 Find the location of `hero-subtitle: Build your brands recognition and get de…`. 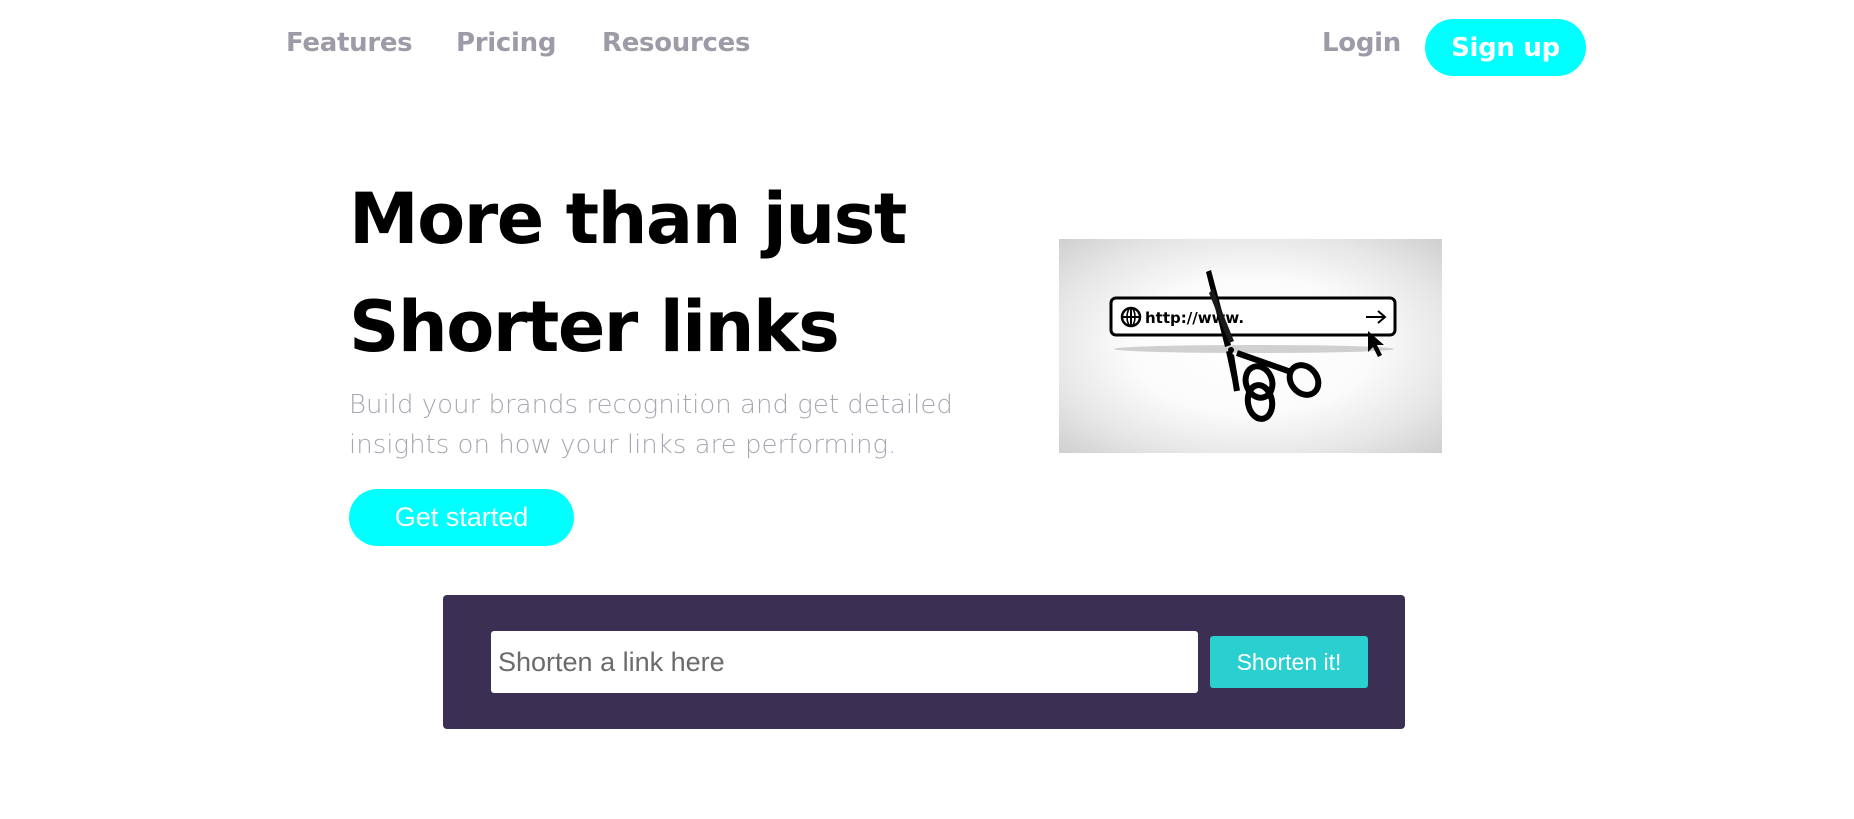

hero-subtitle: Build your brands recognition and get de… is located at coordinates (669, 425).